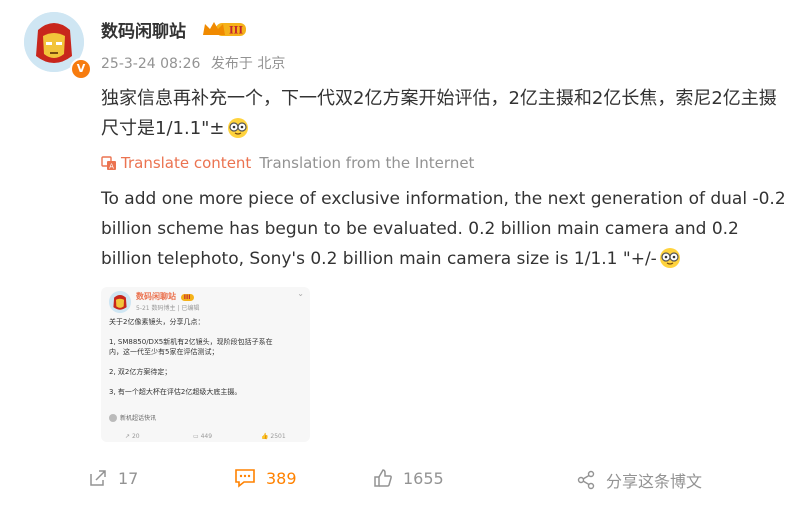 The image size is (801, 516). I want to click on embedded-tag: 新机超话快讯, so click(132, 417).